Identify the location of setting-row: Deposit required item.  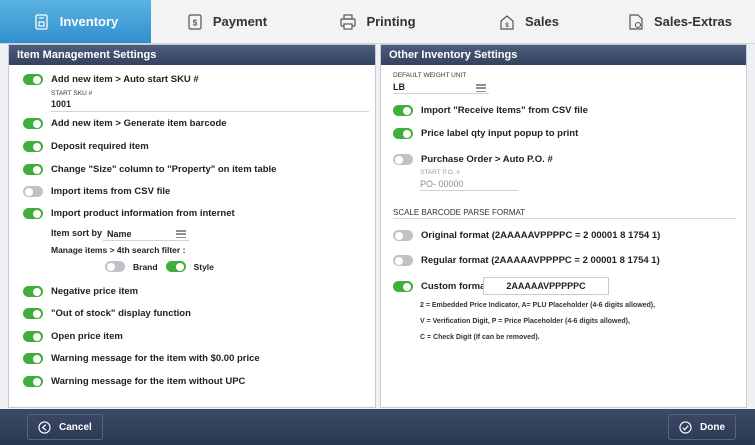
(86, 146).